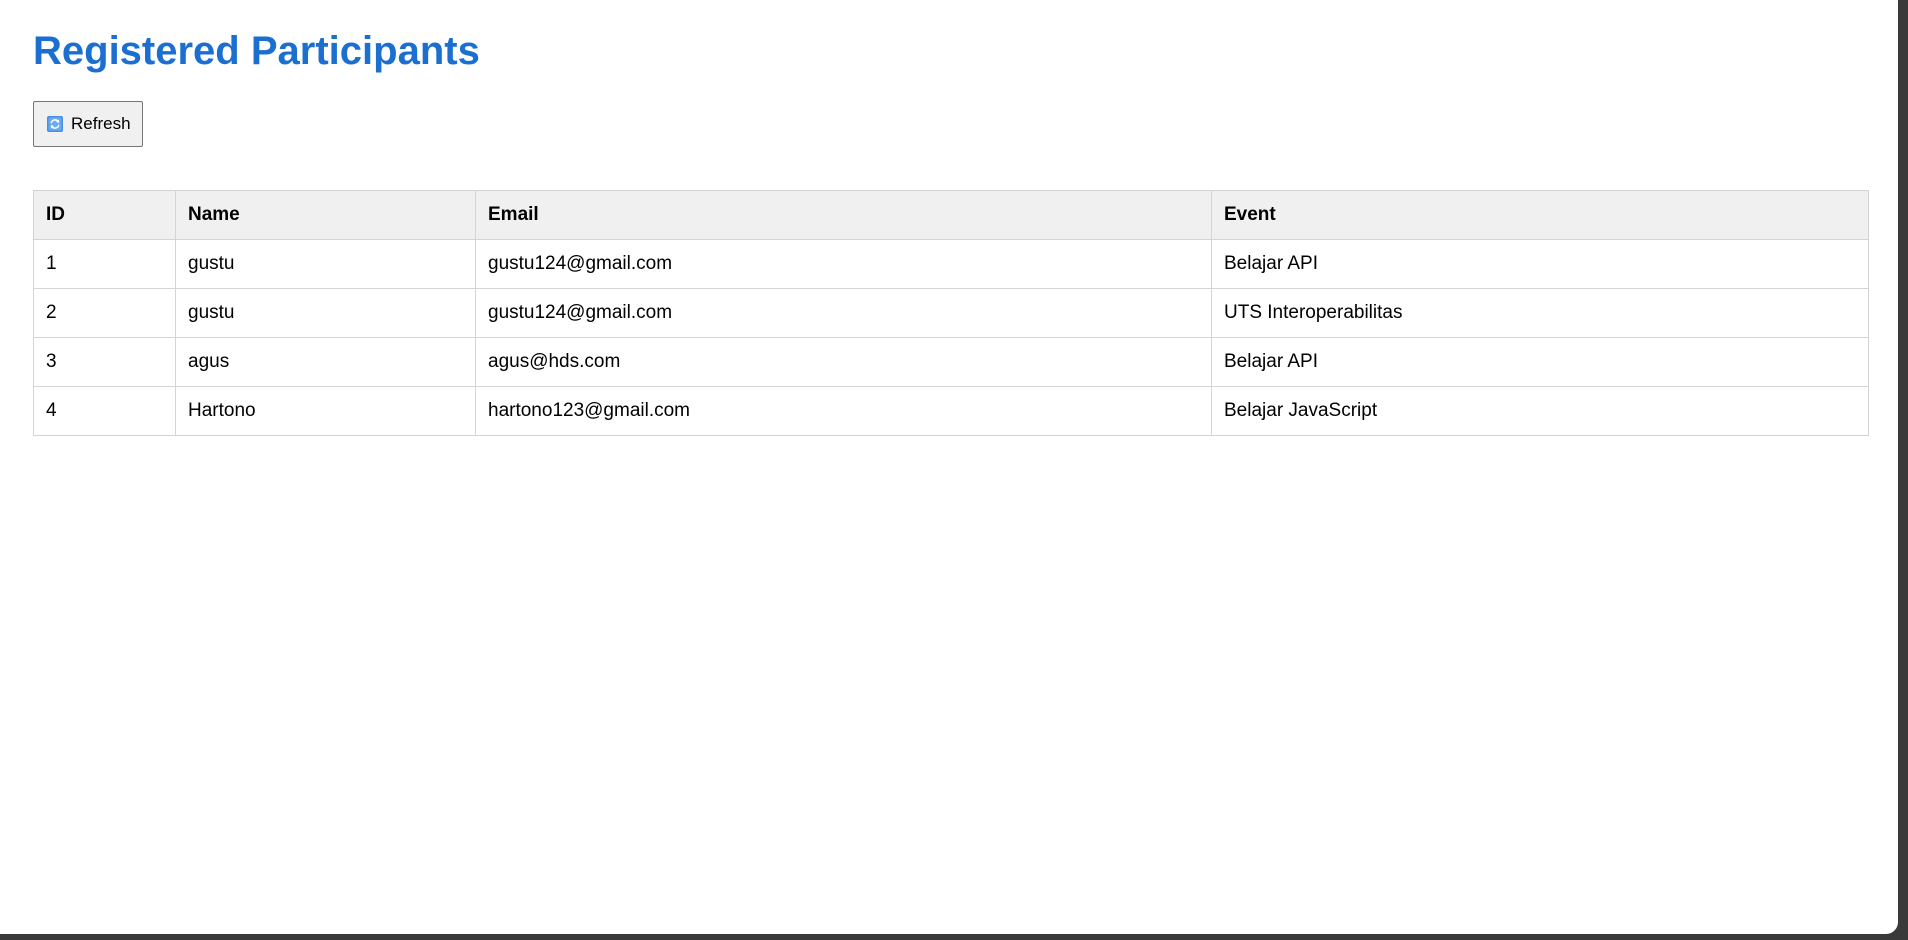  What do you see at coordinates (104, 264) in the screenshot?
I see `cell-id: 1` at bounding box center [104, 264].